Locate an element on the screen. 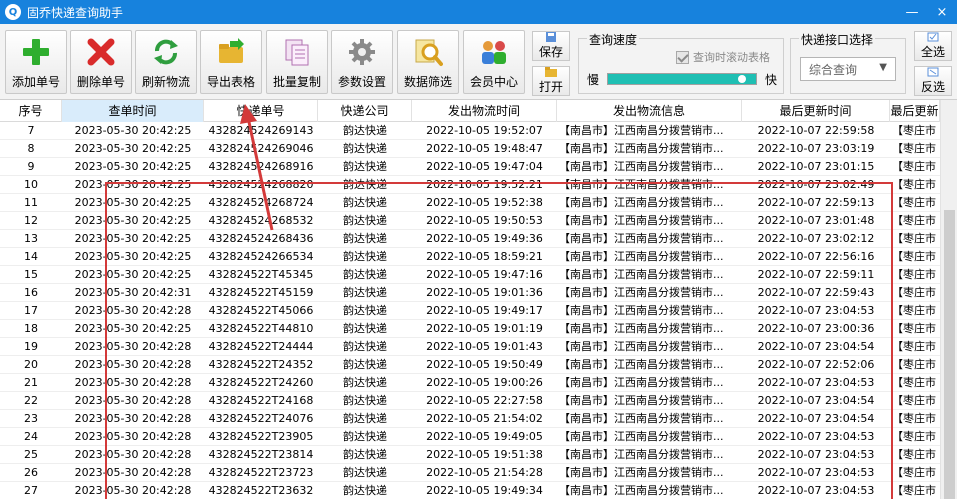  delete-number-button: 删除单号 is located at coordinates (101, 62).